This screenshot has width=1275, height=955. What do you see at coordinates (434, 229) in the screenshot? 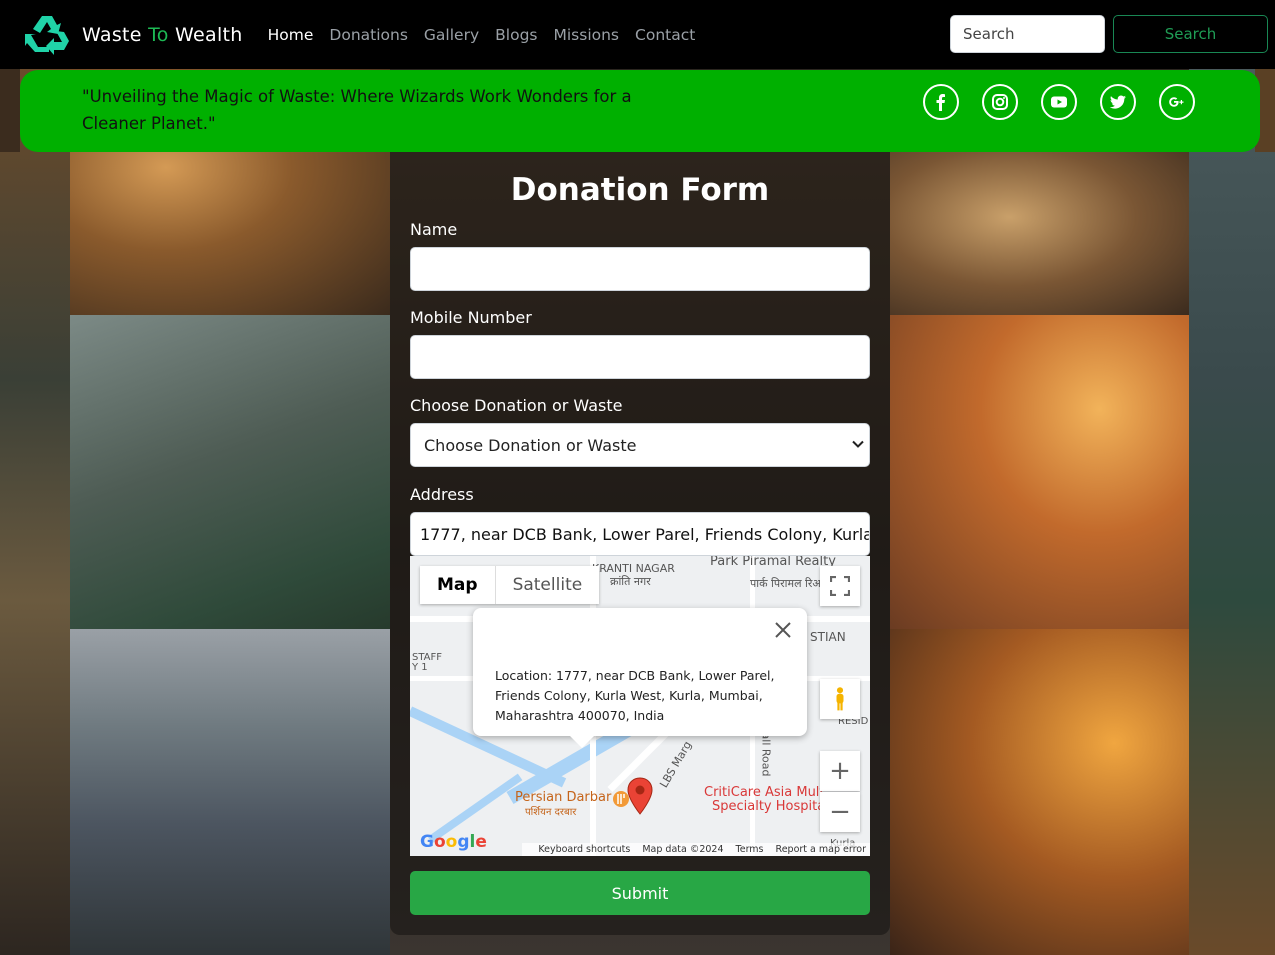
I see `name-label: Name` at bounding box center [434, 229].